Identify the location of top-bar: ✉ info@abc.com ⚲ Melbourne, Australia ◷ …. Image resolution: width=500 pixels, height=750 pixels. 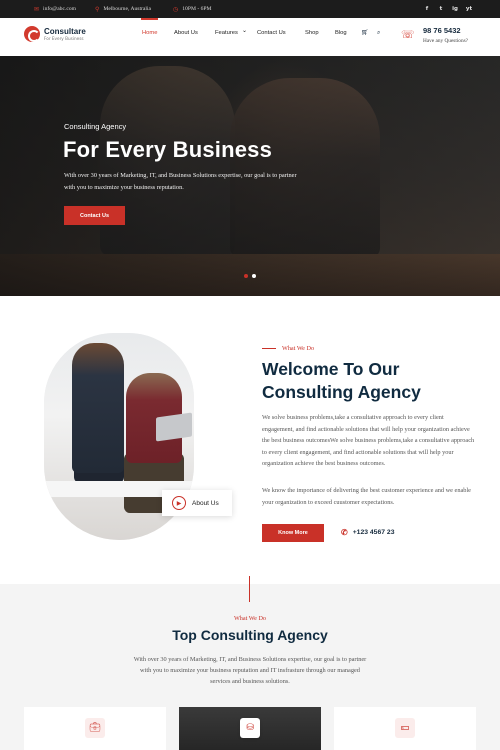
(250, 9).